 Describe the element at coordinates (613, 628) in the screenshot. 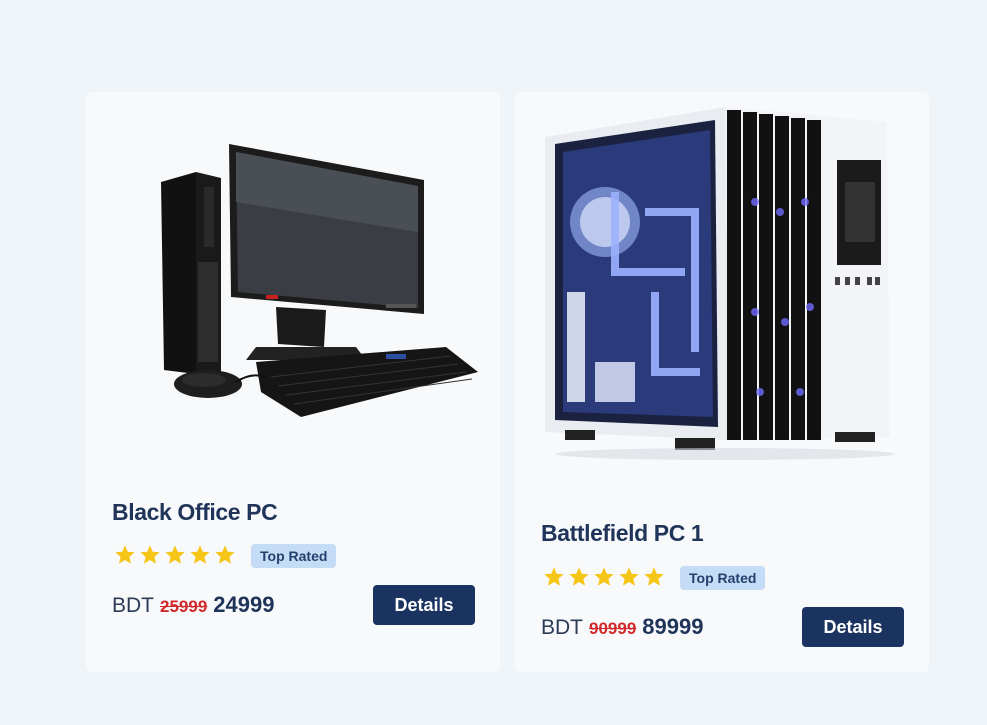

I see `old-price: 90999` at that location.